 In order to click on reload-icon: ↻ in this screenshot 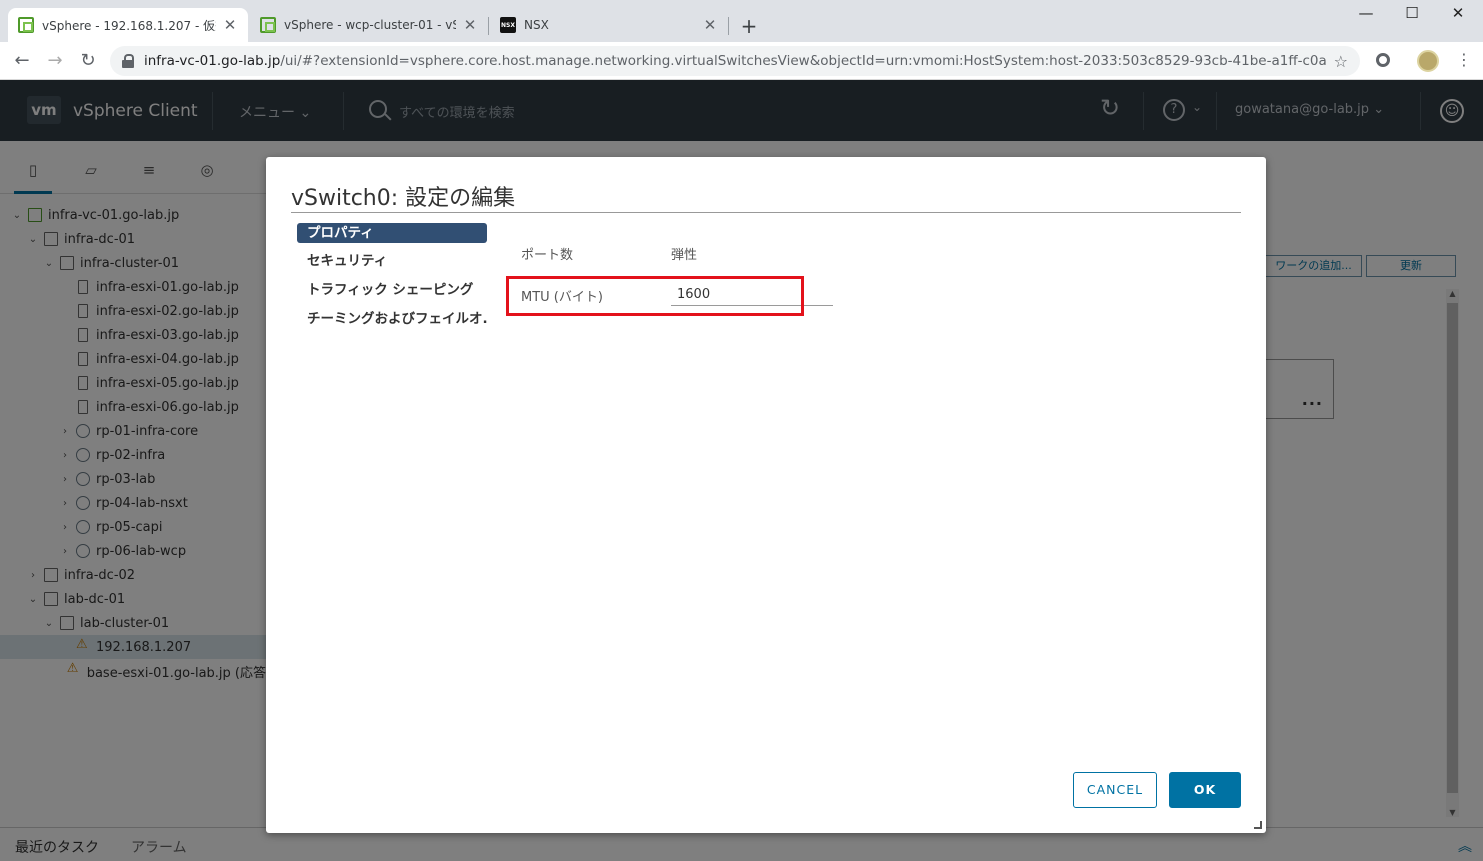, I will do `click(88, 60)`.